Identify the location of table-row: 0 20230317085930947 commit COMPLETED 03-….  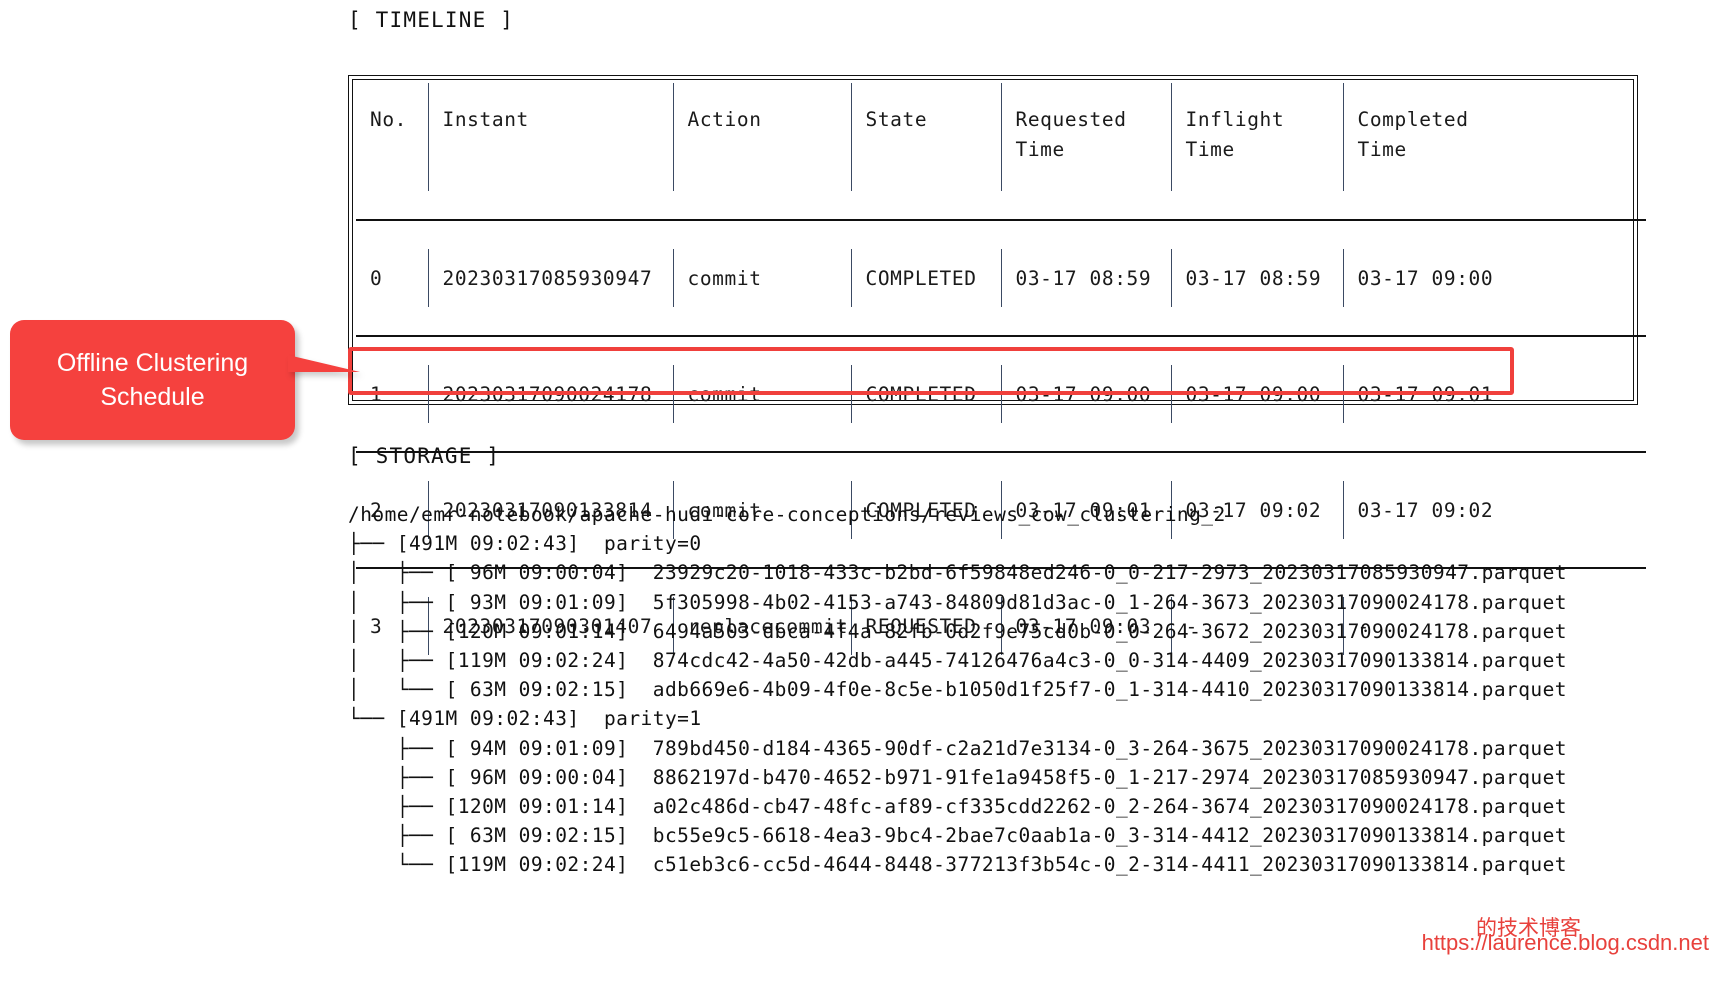
(1001, 278).